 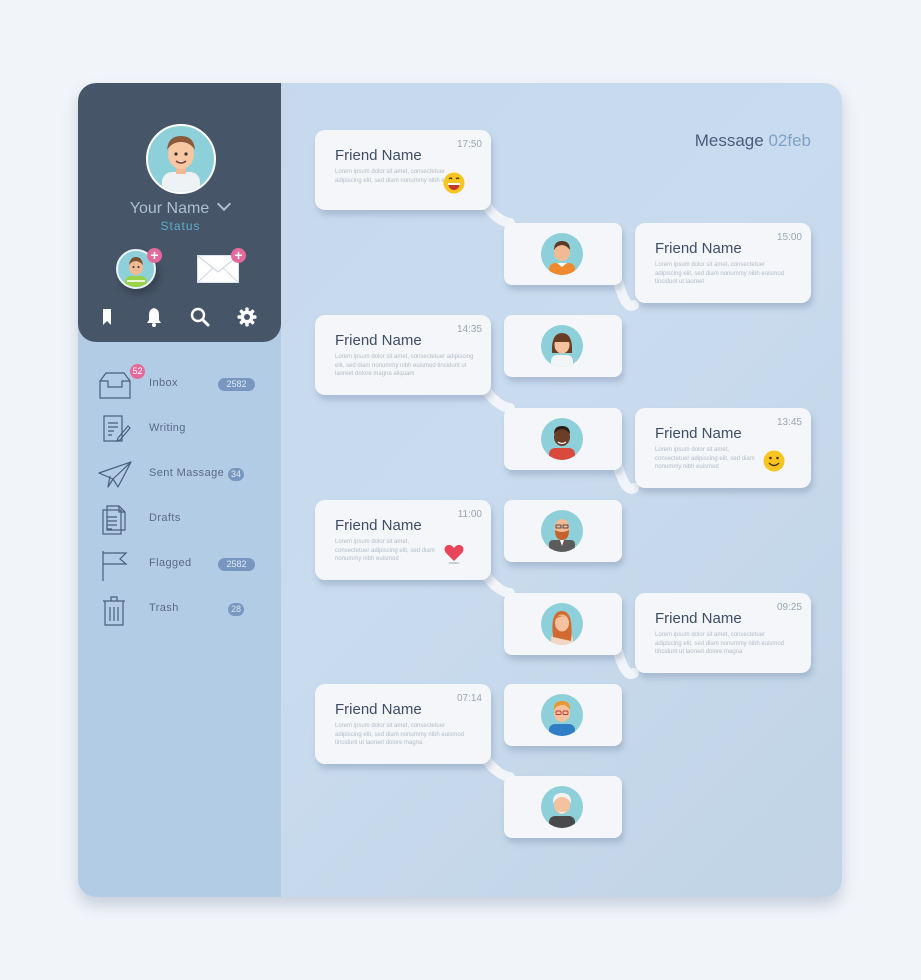 What do you see at coordinates (169, 208) in the screenshot?
I see `user-name: Your Name` at bounding box center [169, 208].